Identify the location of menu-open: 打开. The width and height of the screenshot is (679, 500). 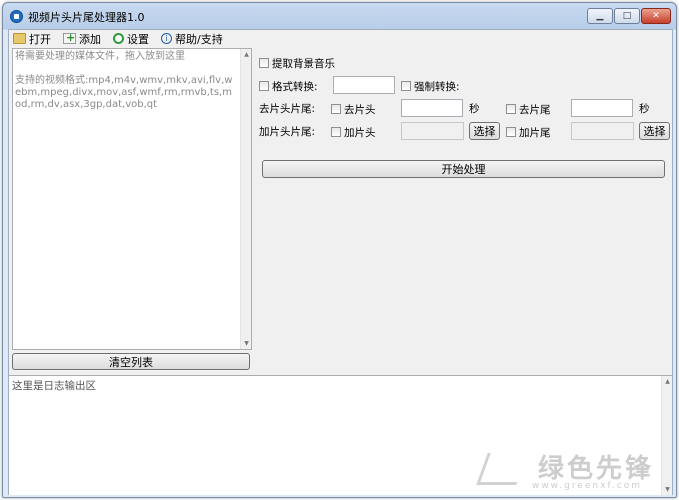
(32, 39).